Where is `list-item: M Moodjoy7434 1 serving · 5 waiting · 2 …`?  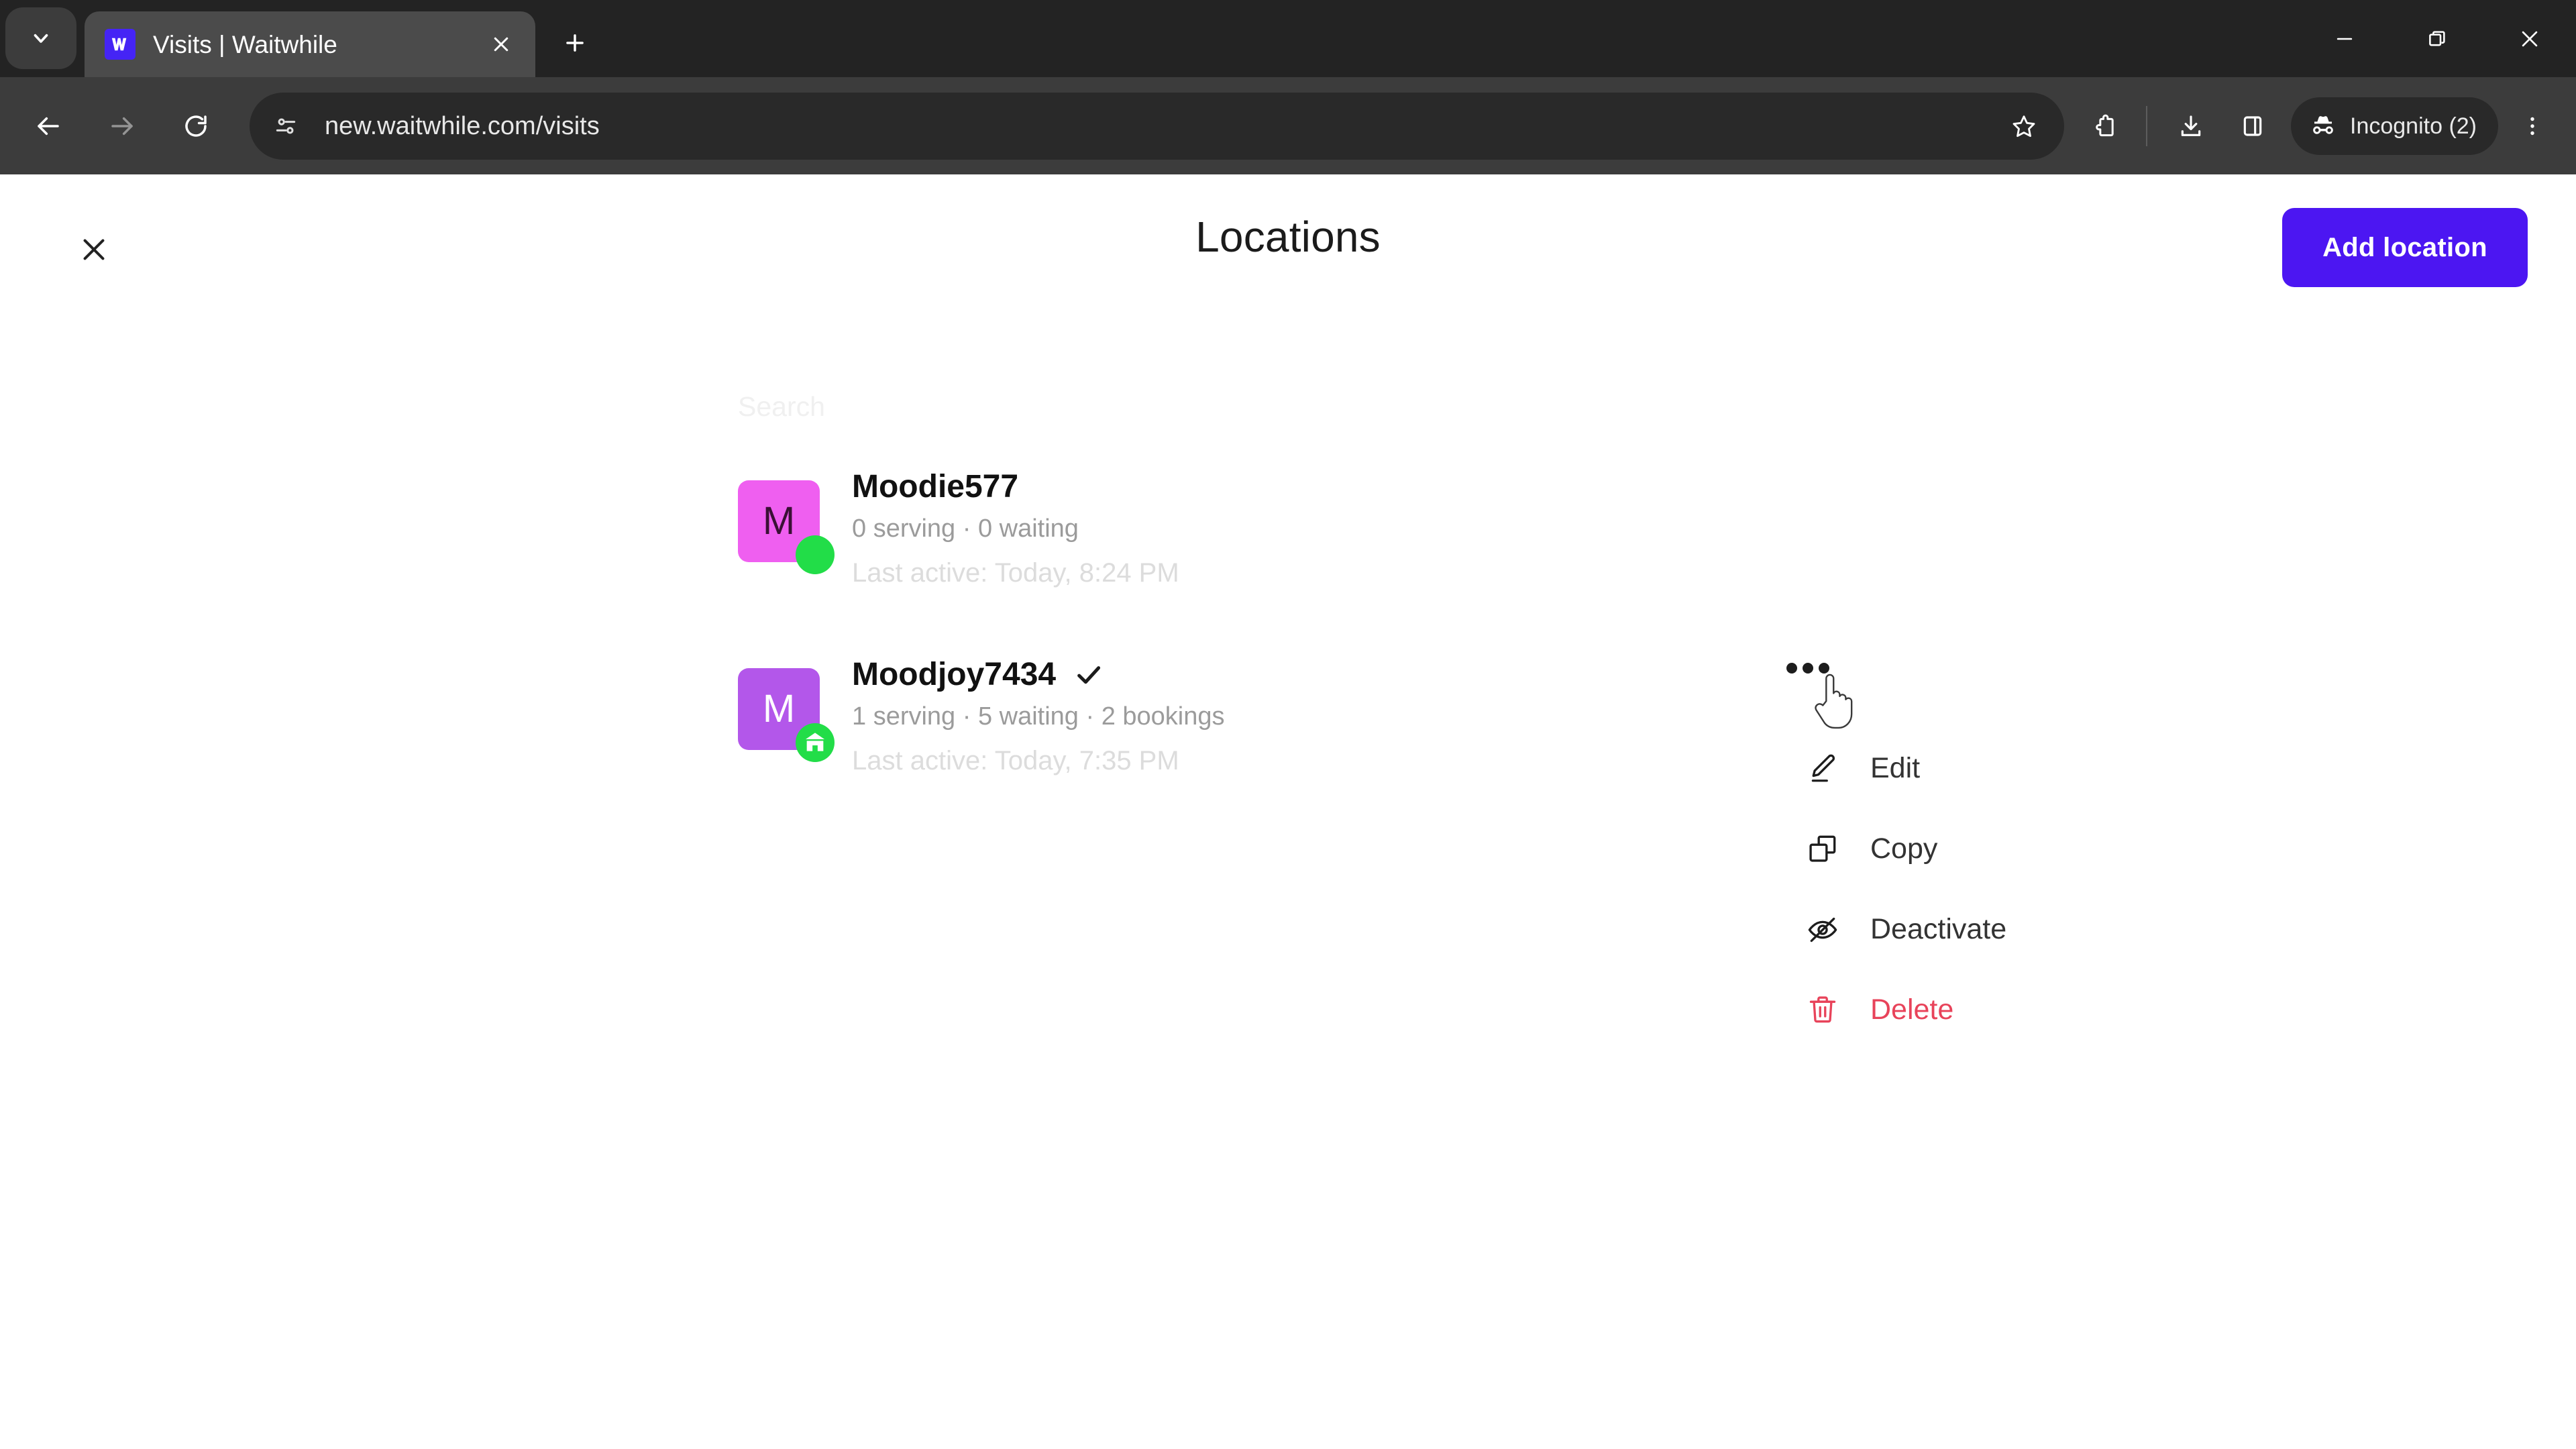 list-item: M Moodjoy7434 1 serving · 5 waiting · 2 … is located at coordinates (1241, 745).